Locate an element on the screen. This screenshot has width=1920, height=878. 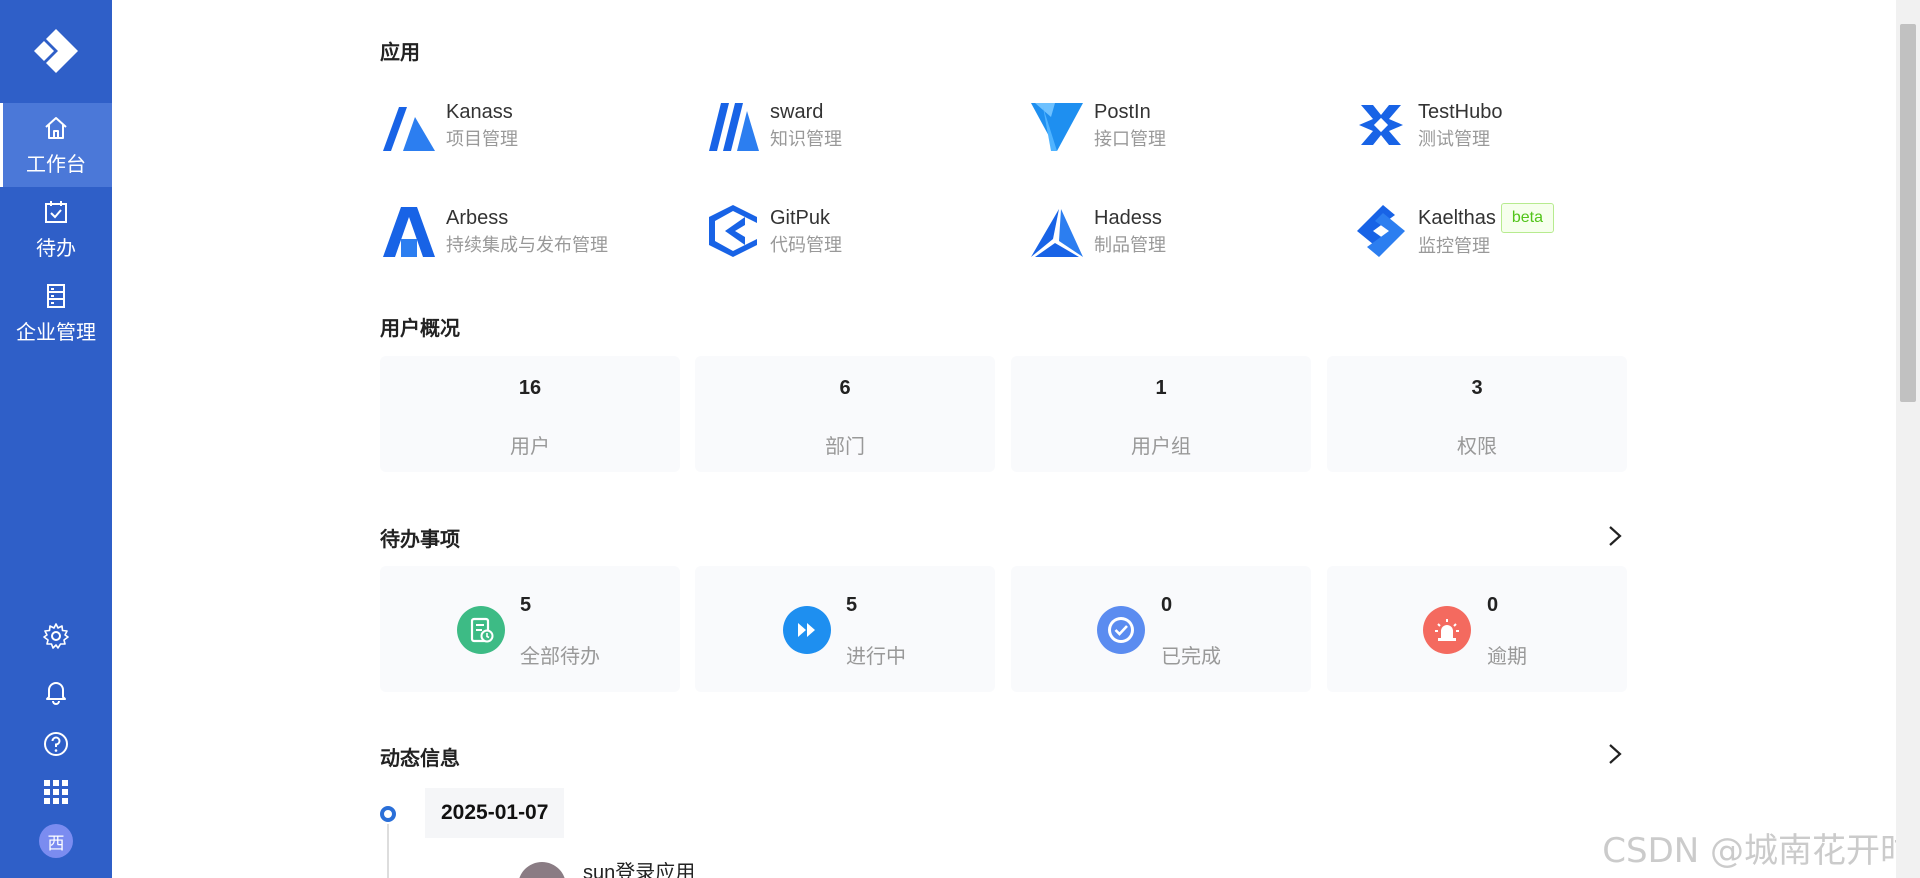
kaelthas-logo-icon is located at coordinates (1381, 231).